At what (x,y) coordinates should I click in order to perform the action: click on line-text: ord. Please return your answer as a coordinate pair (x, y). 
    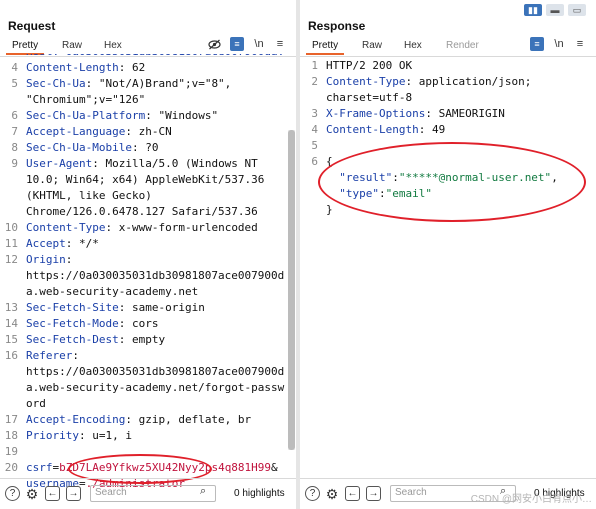
    Looking at the image, I should click on (36, 404).